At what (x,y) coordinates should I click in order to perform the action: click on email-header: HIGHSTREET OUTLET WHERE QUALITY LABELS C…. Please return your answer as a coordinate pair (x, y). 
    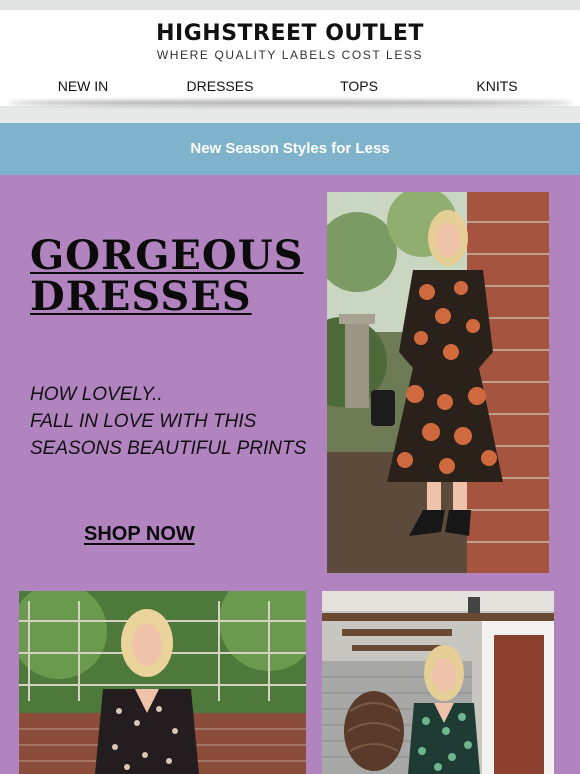
    Looking at the image, I should click on (290, 58).